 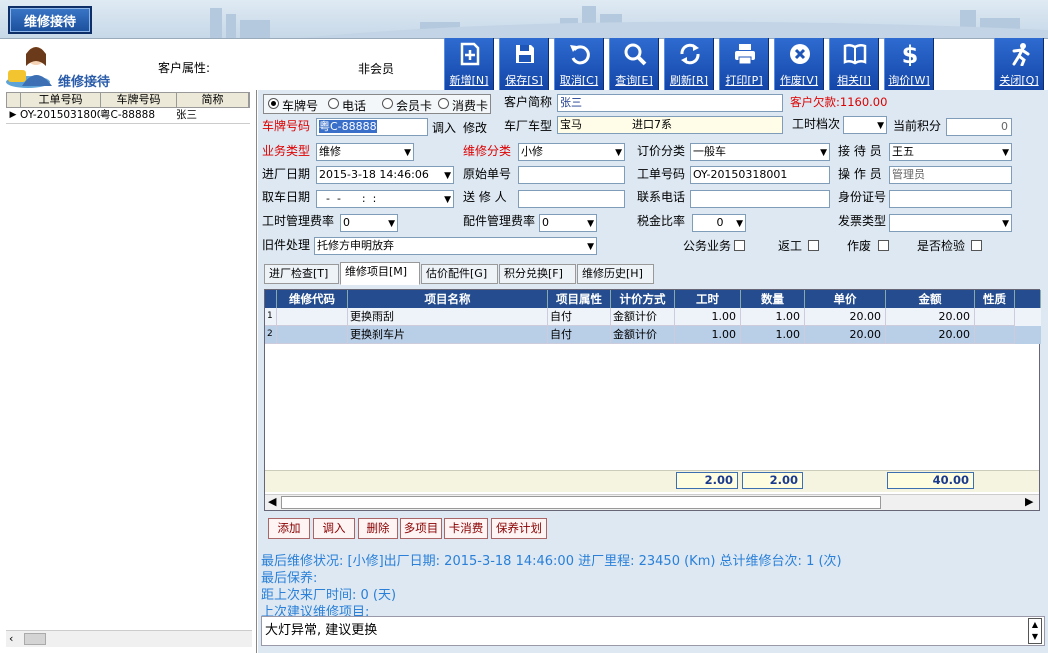 I want to click on query-button: 查询[E], so click(x=634, y=64).